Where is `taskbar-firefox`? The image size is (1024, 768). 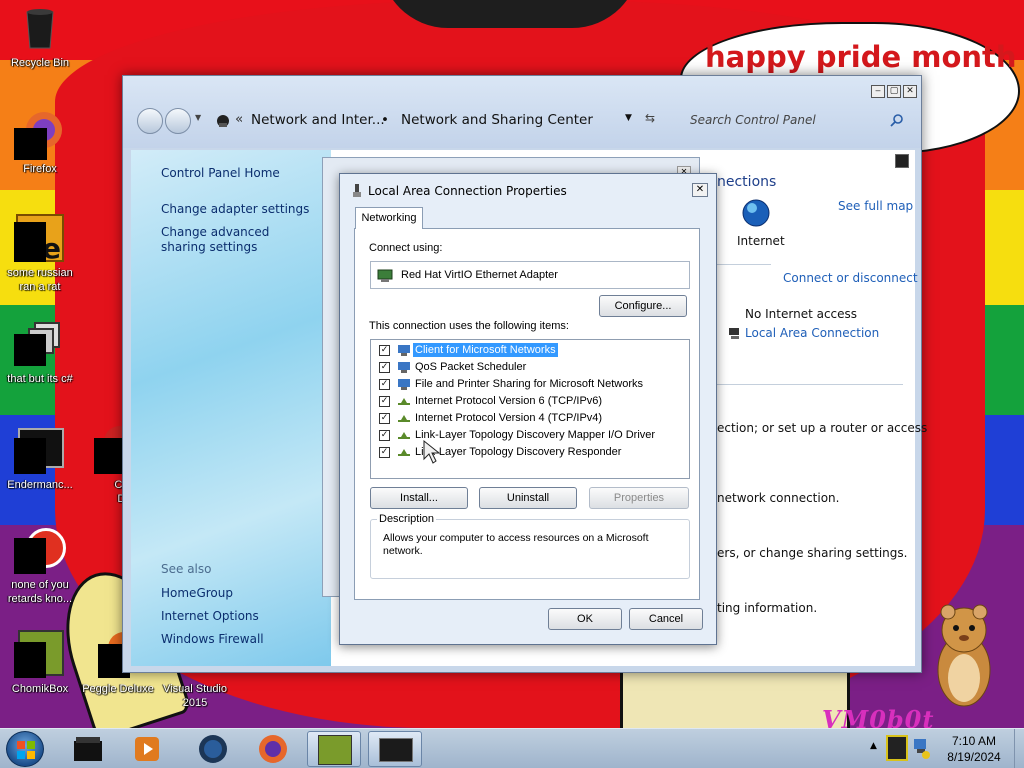
taskbar-firefox is located at coordinates (273, 749).